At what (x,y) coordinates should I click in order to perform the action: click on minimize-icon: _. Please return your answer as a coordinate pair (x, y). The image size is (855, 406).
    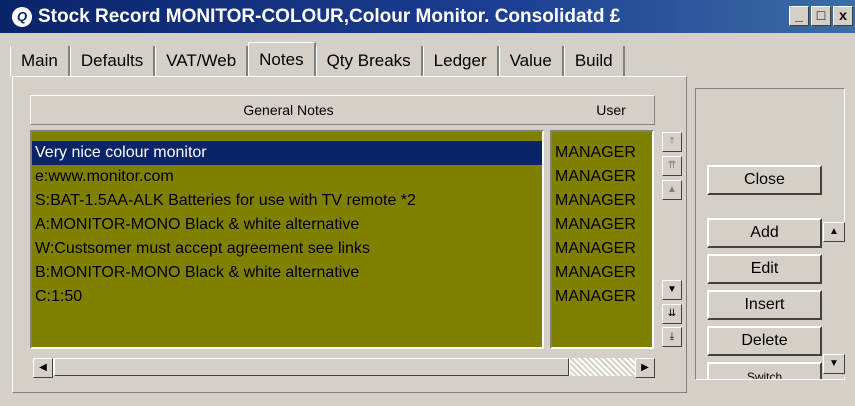
    Looking at the image, I should click on (799, 16).